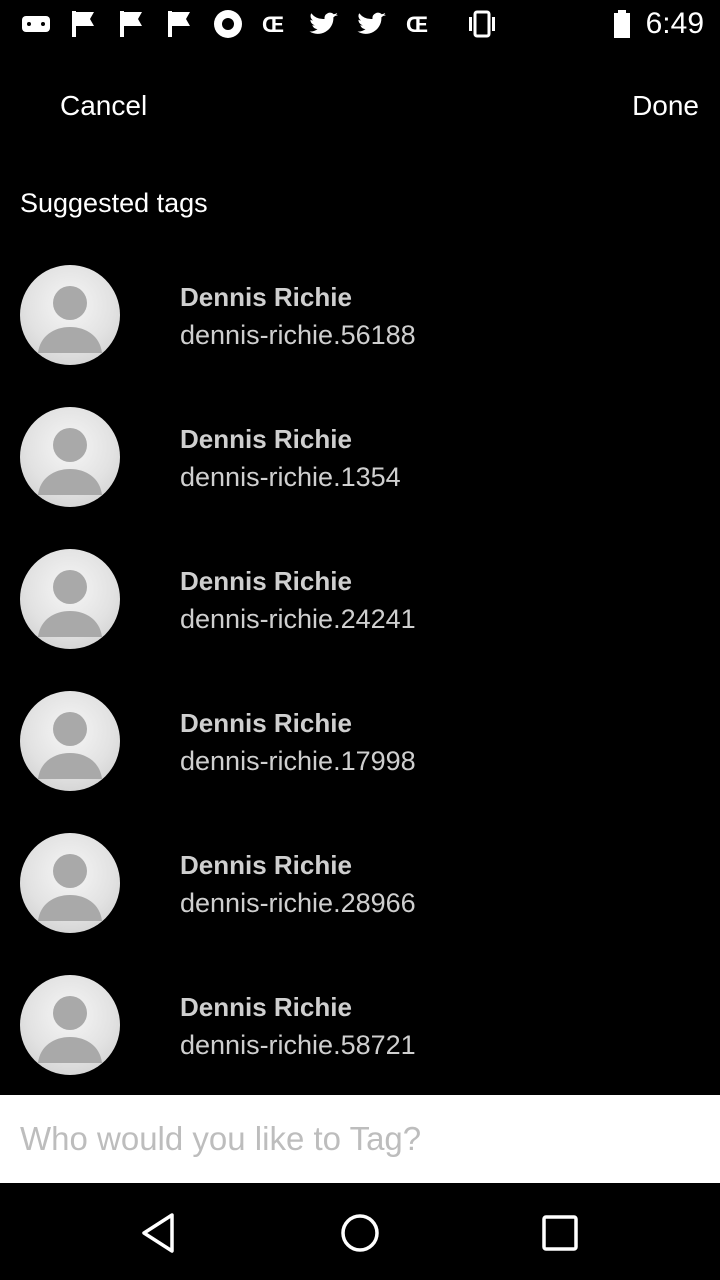 The height and width of the screenshot is (1280, 720). Describe the element at coordinates (482, 24) in the screenshot. I see `vibrate-icon` at that location.